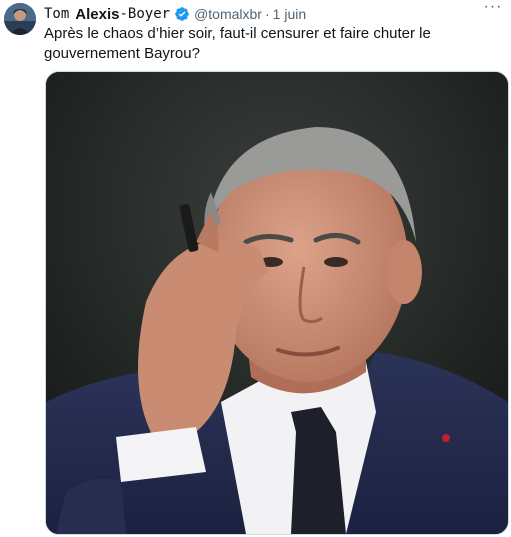  What do you see at coordinates (272, 14) in the screenshot?
I see `tweet-header: Tom Alexis -Boyer @tomalxbr · 1 juin` at bounding box center [272, 14].